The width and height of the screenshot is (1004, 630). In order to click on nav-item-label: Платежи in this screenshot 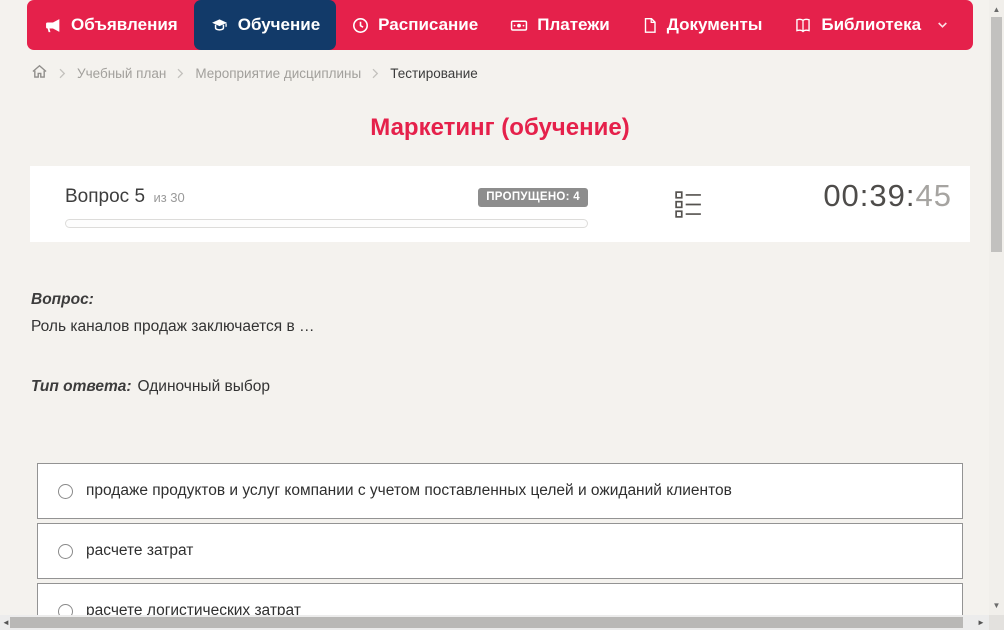, I will do `click(573, 24)`.